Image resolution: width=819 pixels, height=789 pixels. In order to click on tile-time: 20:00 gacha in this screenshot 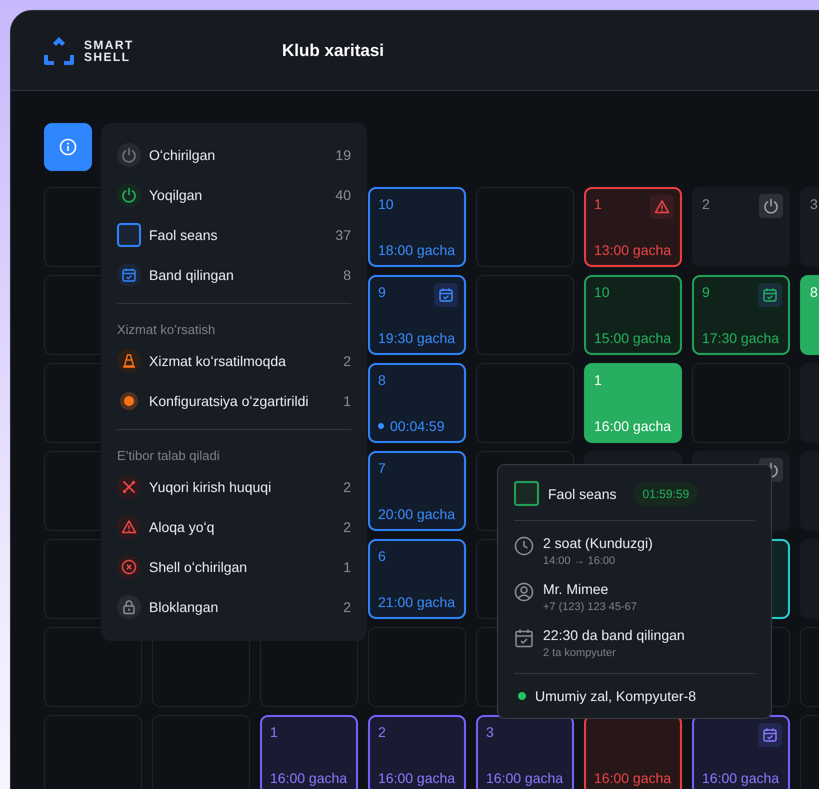, I will do `click(417, 514)`.